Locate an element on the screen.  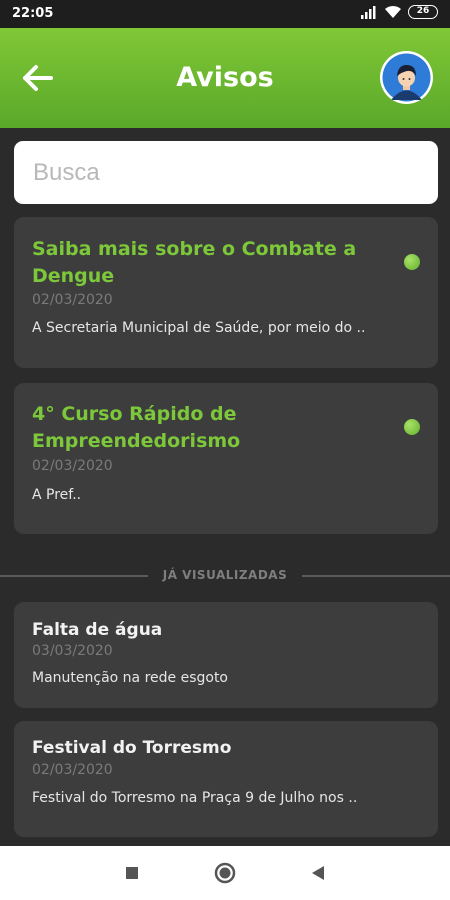
section-divider: JÁ VISUALIZADAS is located at coordinates (225, 576).